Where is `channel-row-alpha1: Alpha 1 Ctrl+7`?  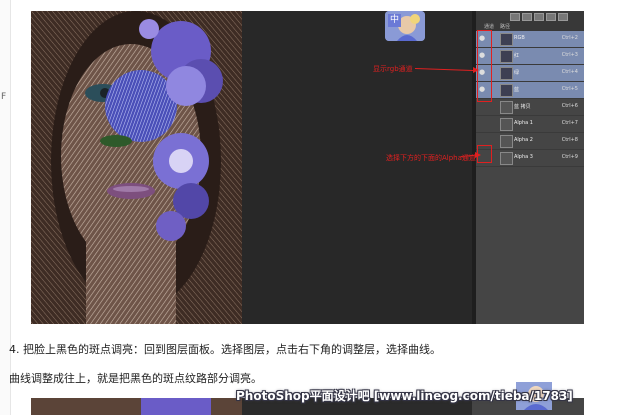 channel-row-alpha1: Alpha 1 Ctrl+7 is located at coordinates (530, 124).